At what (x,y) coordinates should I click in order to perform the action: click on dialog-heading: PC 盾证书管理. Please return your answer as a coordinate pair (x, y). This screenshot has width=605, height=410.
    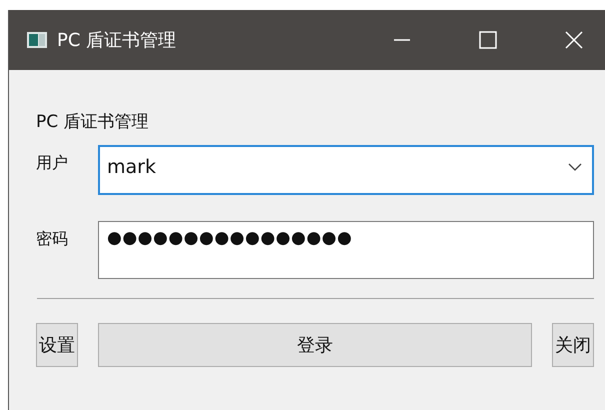
    Looking at the image, I should click on (93, 122).